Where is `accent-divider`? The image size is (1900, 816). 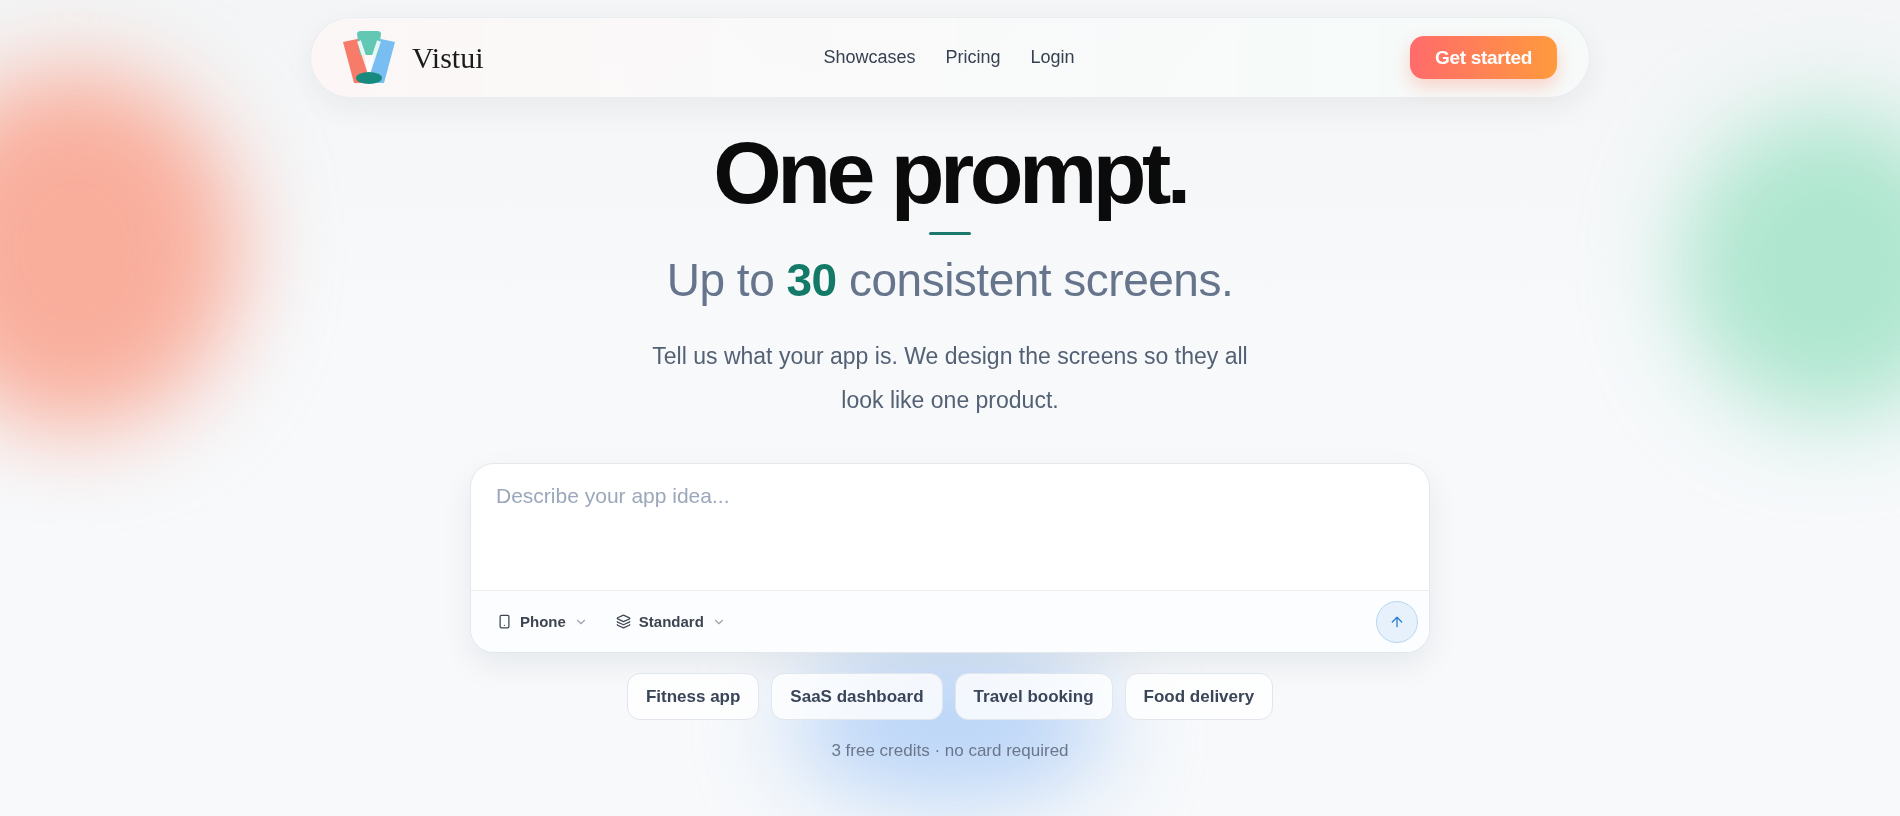
accent-divider is located at coordinates (950, 233).